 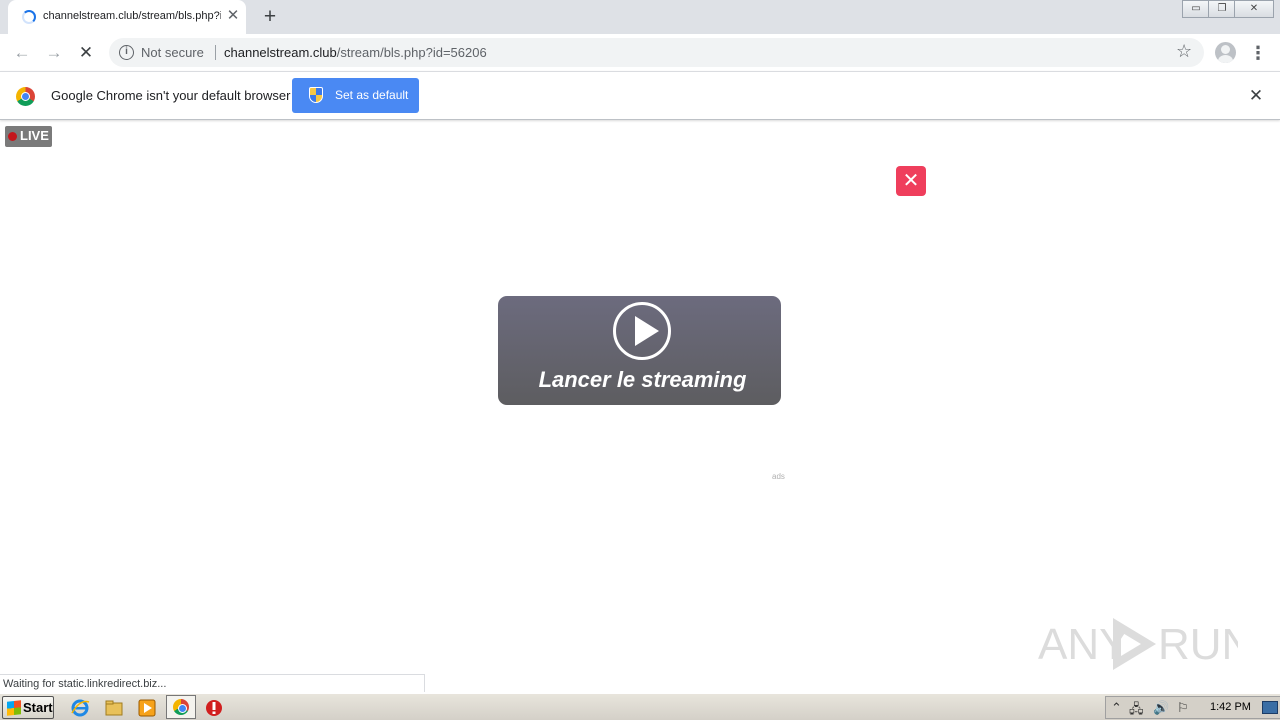 I want to click on anyrun-watermark: ANY RUN, so click(x=1138, y=644).